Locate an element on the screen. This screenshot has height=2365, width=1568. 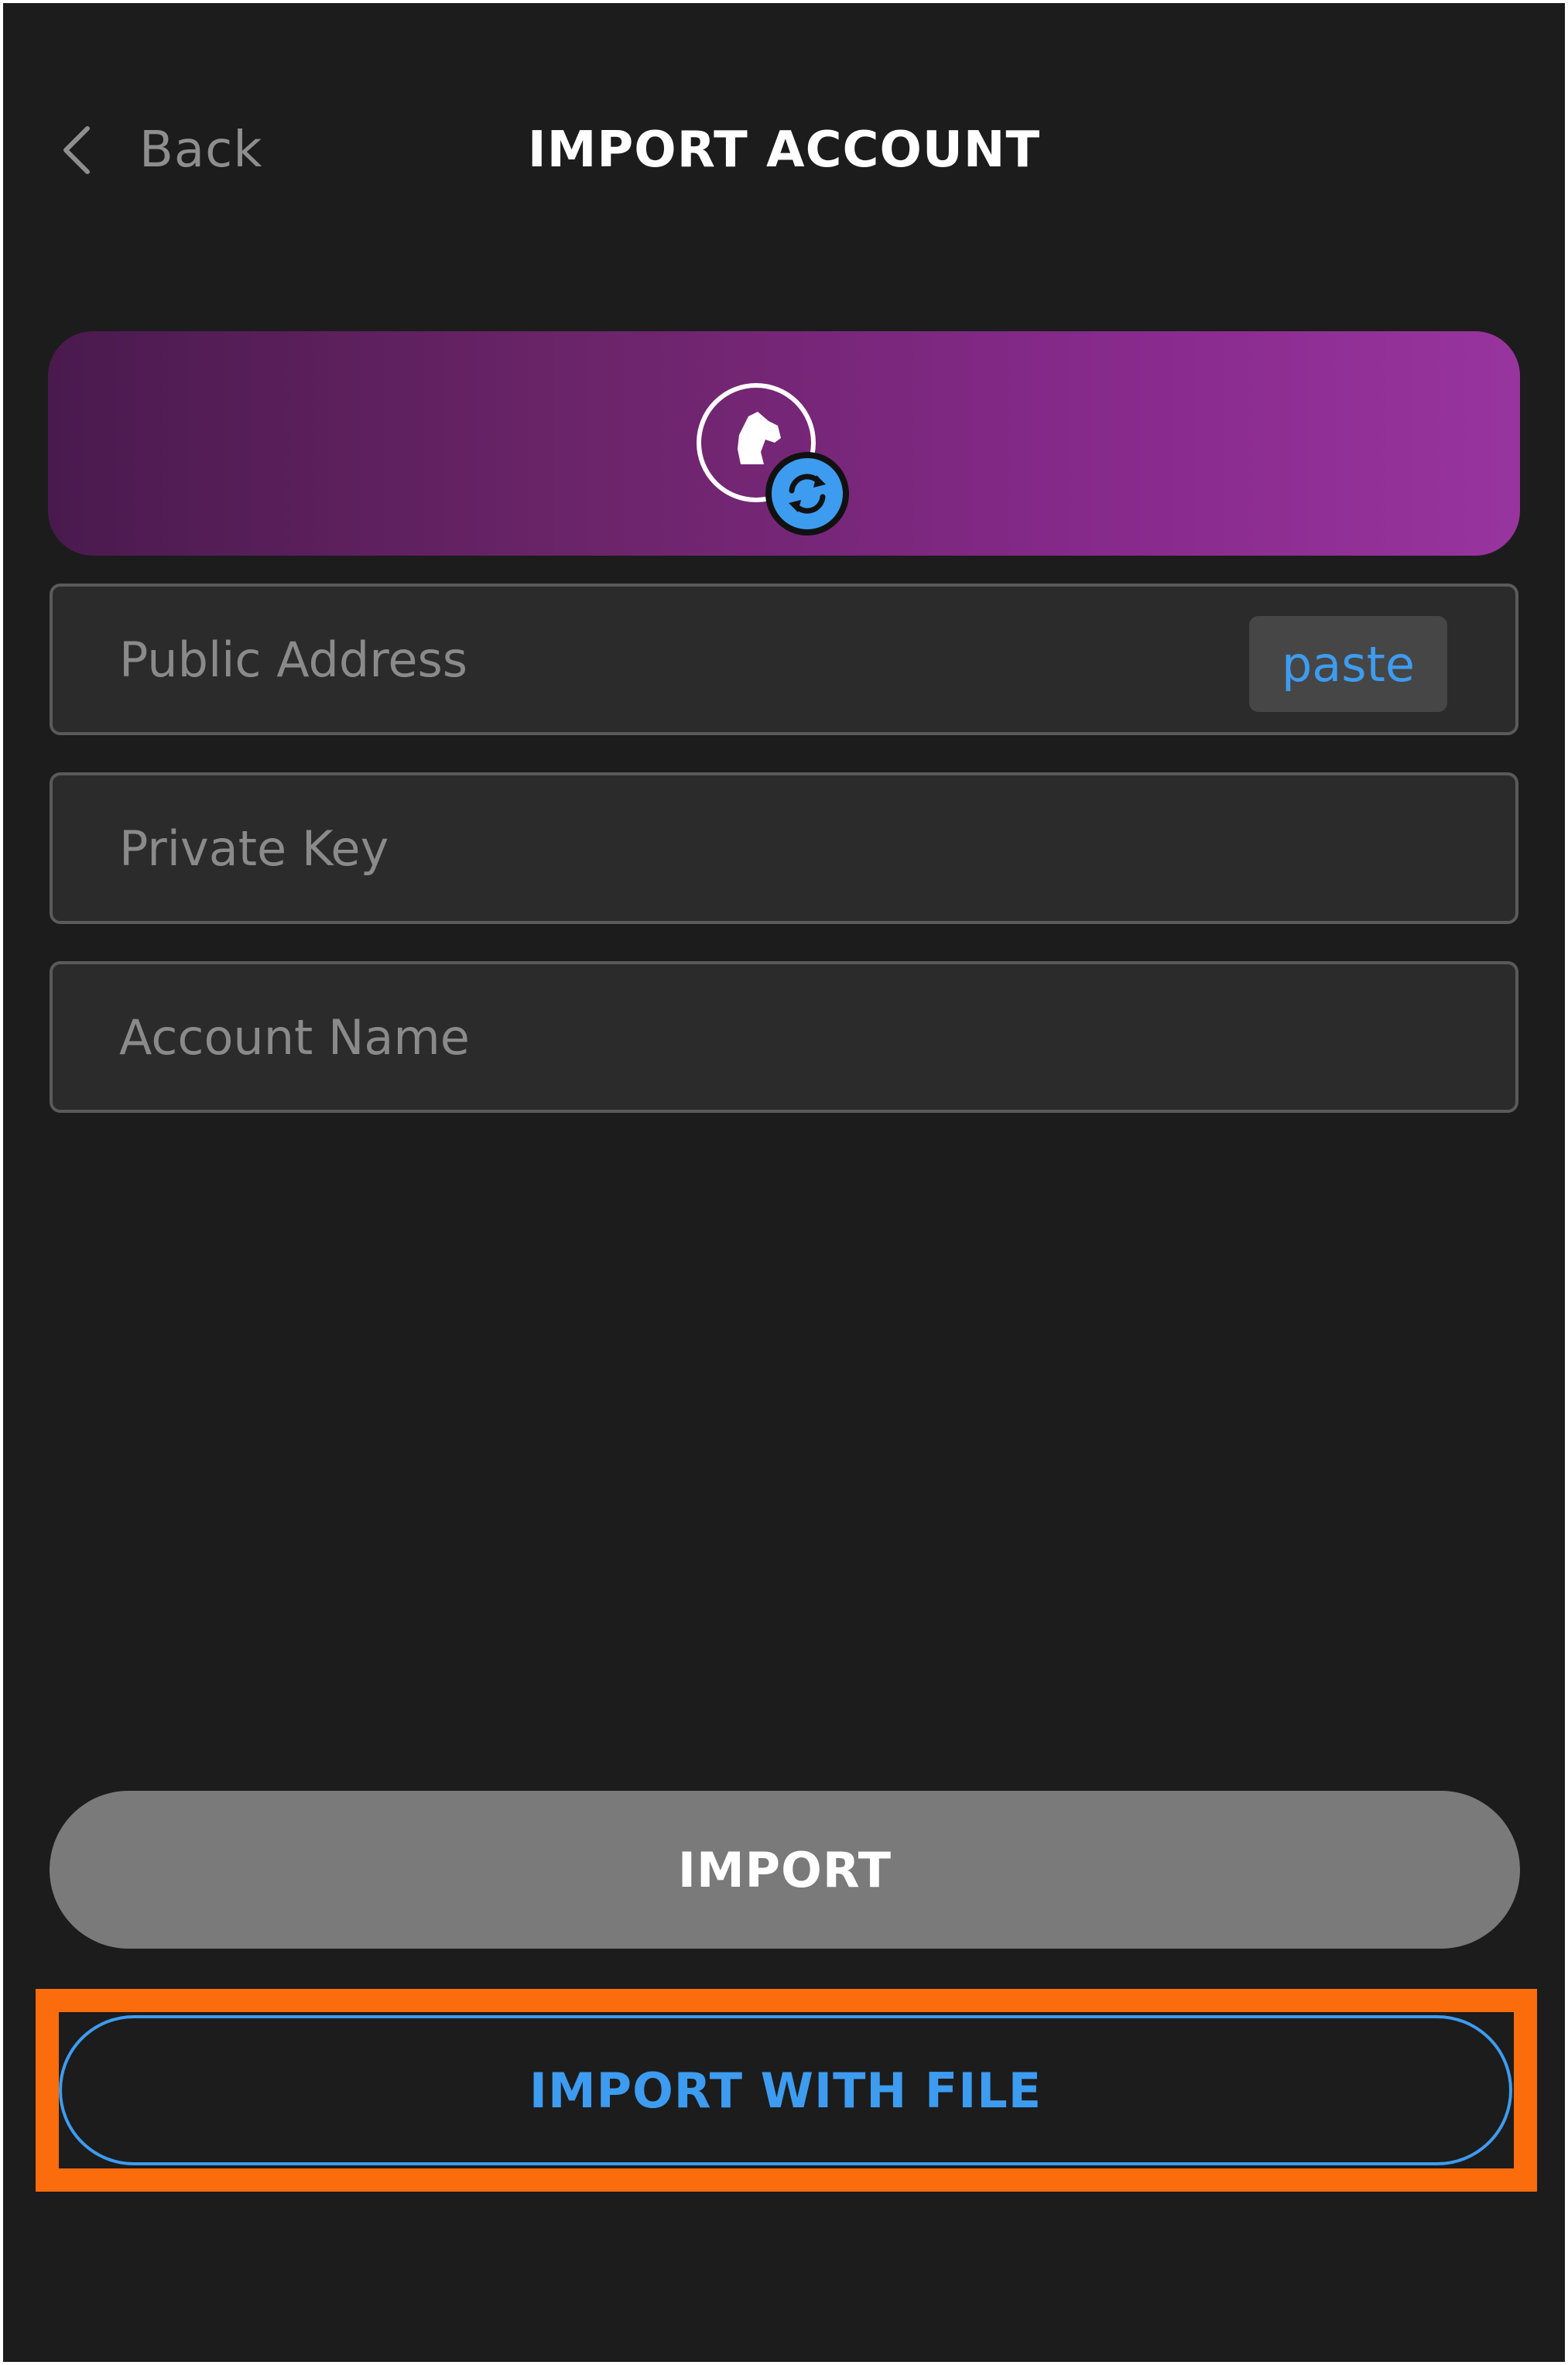
page-title: IMPORT ACCOUNT is located at coordinates (784, 150).